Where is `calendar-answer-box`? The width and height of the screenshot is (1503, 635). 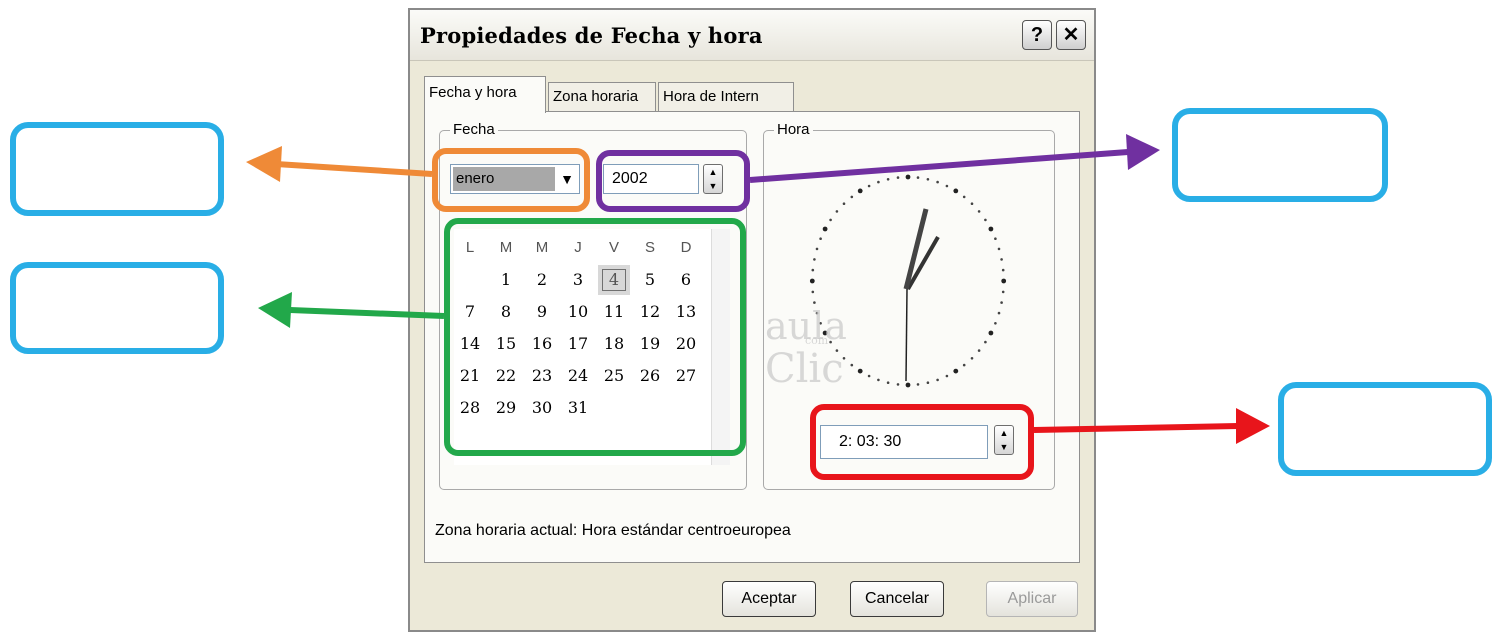 calendar-answer-box is located at coordinates (117, 308).